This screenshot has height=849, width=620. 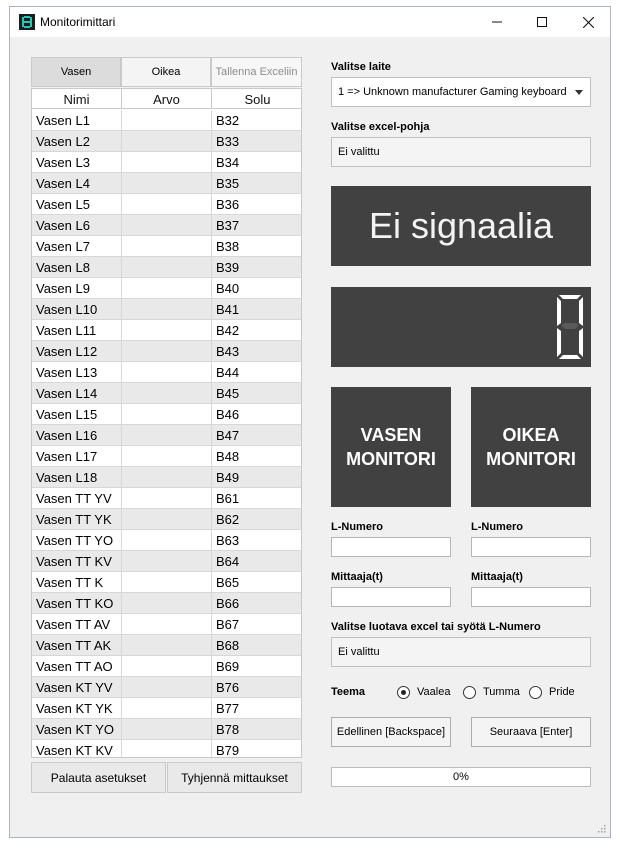 I want to click on cell-solu: B40, so click(x=256, y=288).